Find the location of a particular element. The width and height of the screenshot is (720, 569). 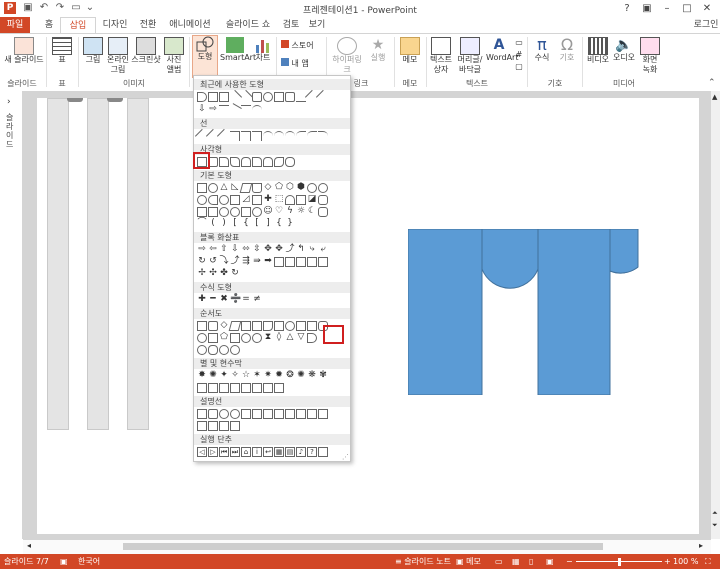

expand-pane-icon: › is located at coordinates (9, 102).